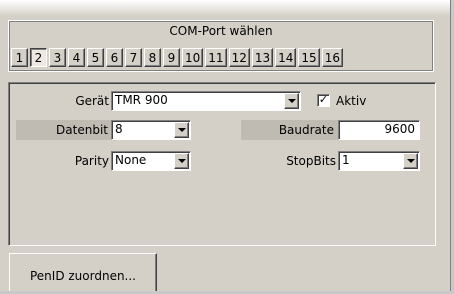 The height and width of the screenshot is (294, 454). I want to click on window-top-shade, so click(225, 8).